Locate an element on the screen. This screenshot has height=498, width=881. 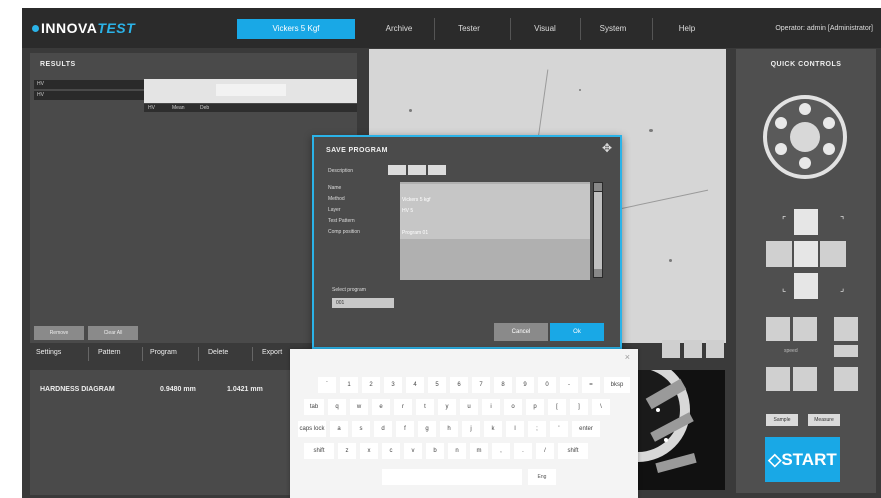
key: = is located at coordinates (591, 385).